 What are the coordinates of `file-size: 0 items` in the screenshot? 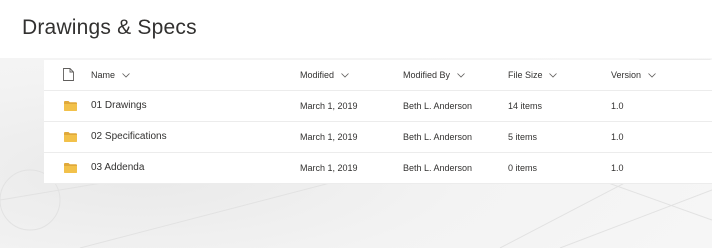 It's located at (523, 168).